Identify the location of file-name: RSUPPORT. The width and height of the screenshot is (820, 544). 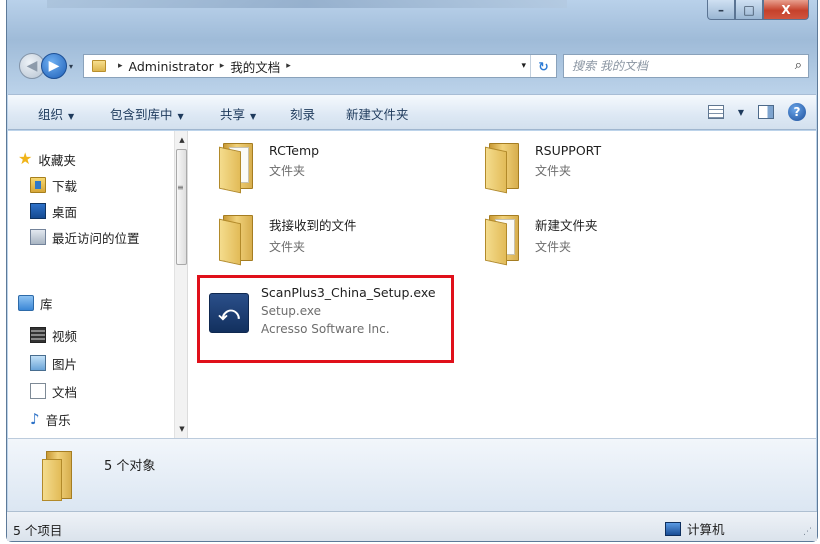
(568, 150).